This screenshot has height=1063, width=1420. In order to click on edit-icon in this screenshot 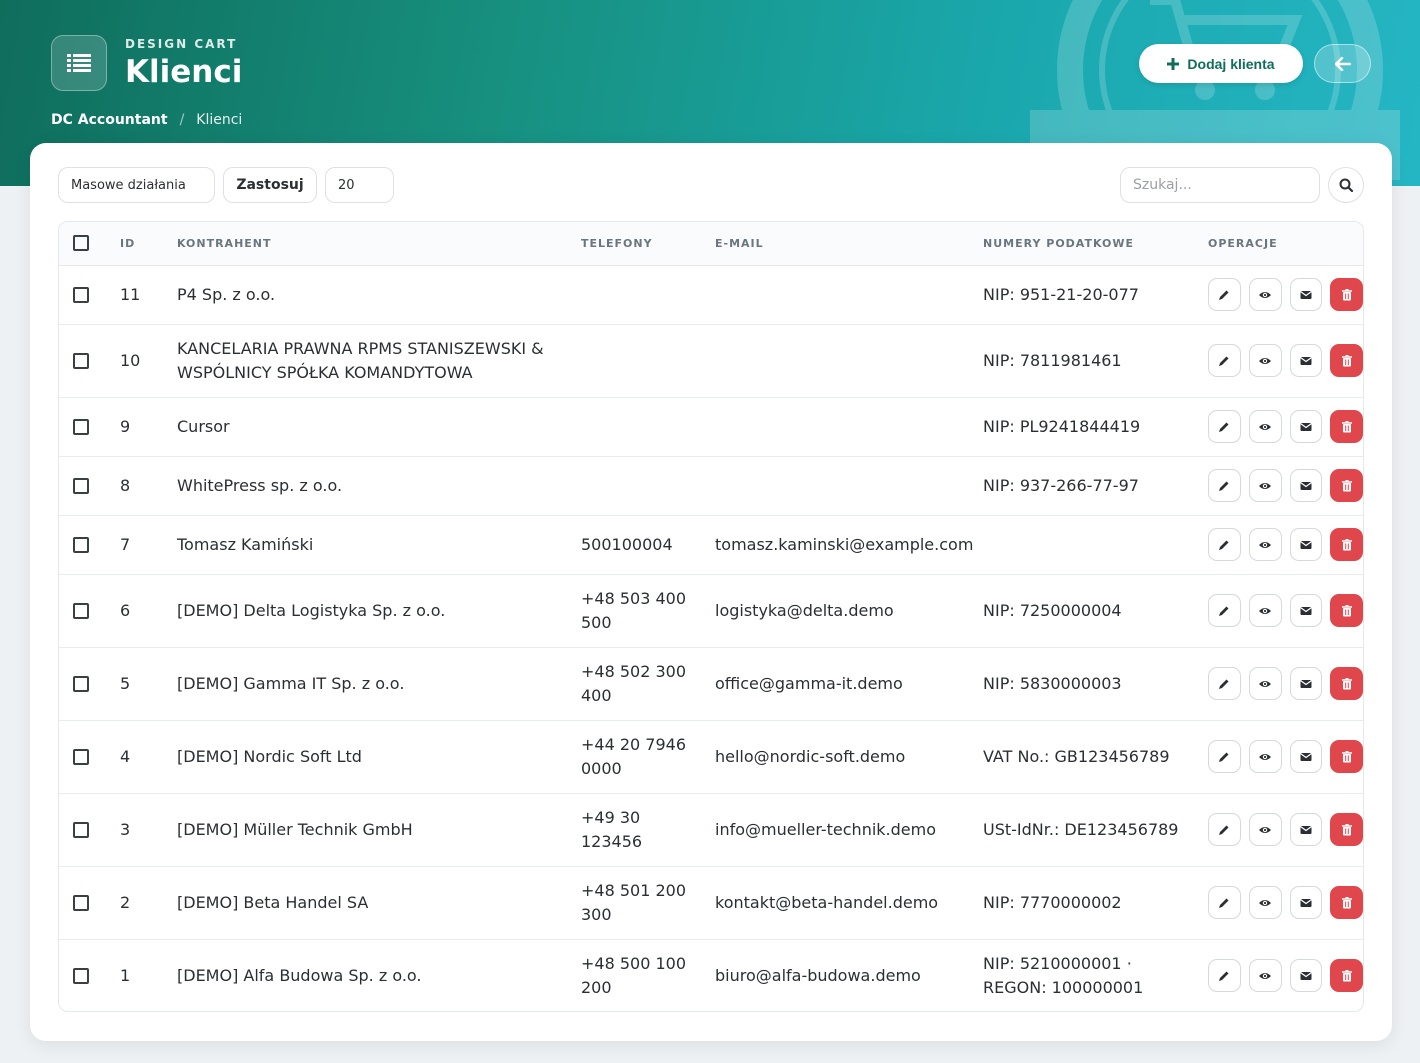, I will do `click(1224, 427)`.